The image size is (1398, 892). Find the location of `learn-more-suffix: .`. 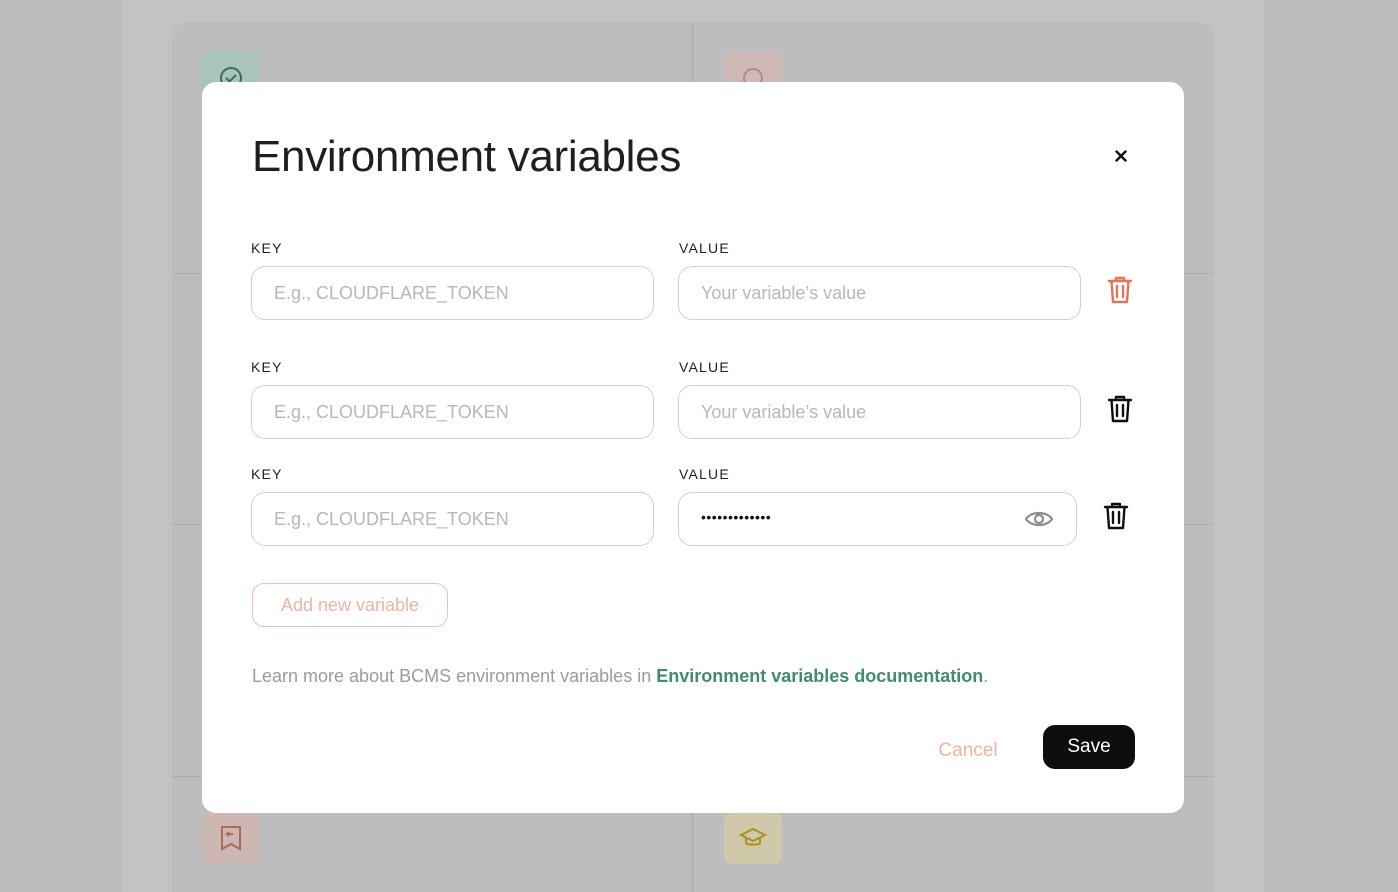

learn-more-suffix: . is located at coordinates (986, 676).